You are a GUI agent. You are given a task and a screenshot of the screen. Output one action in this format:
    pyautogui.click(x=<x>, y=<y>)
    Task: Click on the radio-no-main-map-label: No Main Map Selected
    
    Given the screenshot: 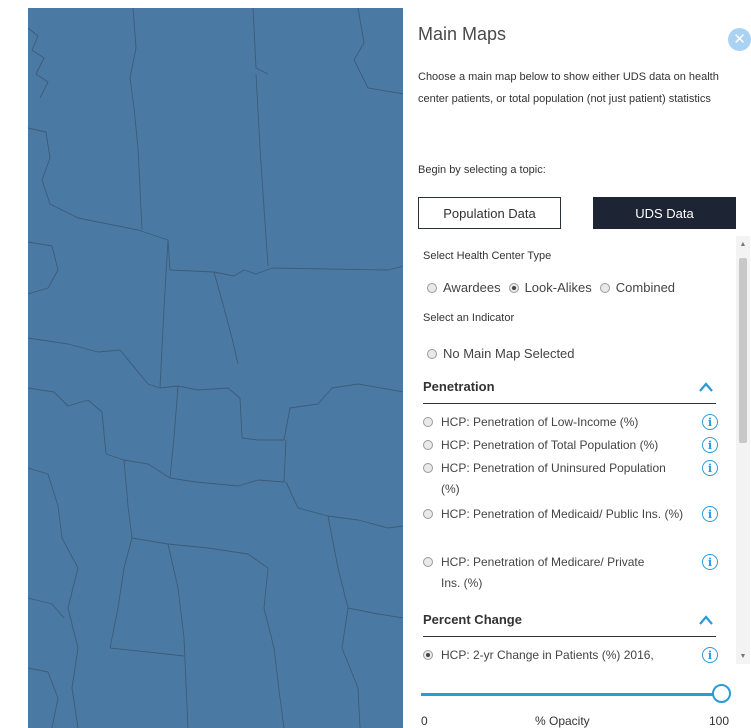 What is the action you would take?
    pyautogui.click(x=509, y=353)
    